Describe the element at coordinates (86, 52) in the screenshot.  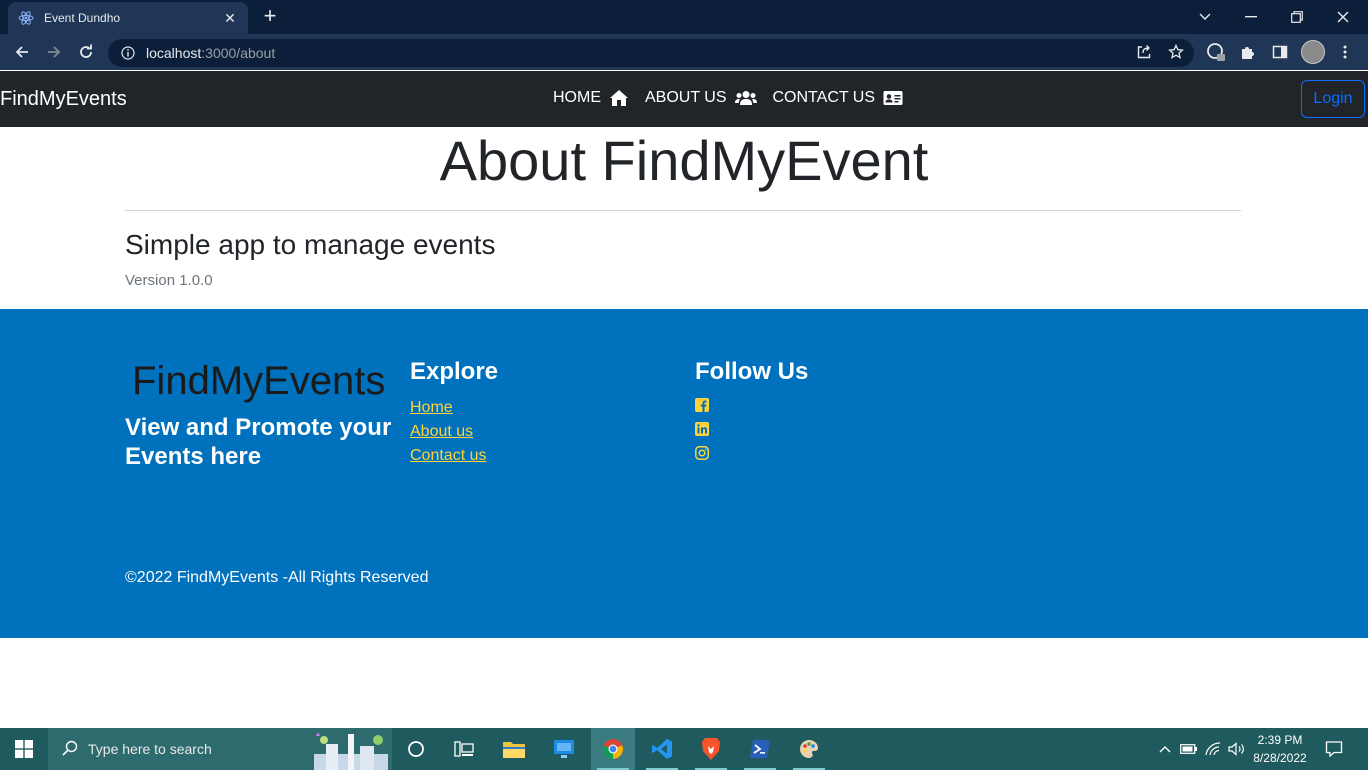
I see `reload-icon` at that location.